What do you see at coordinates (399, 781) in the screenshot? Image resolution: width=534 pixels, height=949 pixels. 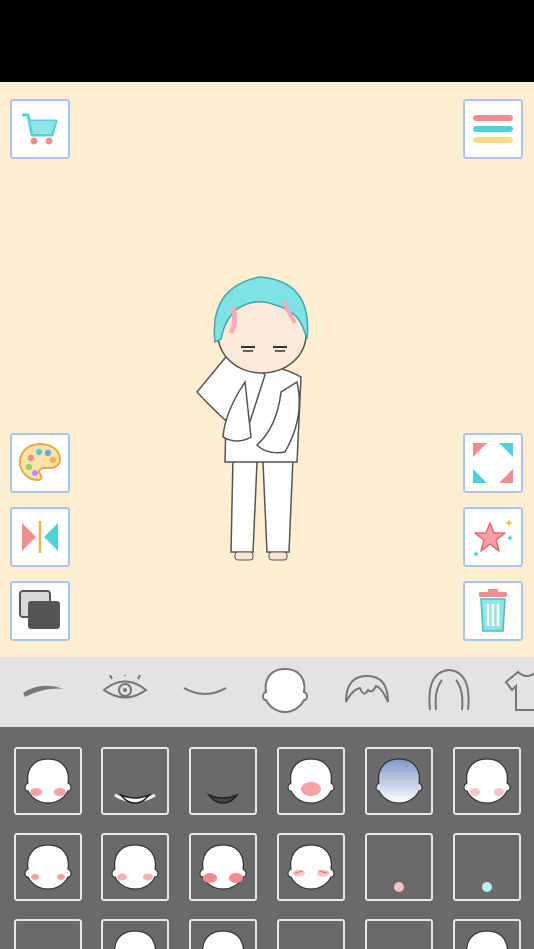 I see `option-face-blue-shade` at bounding box center [399, 781].